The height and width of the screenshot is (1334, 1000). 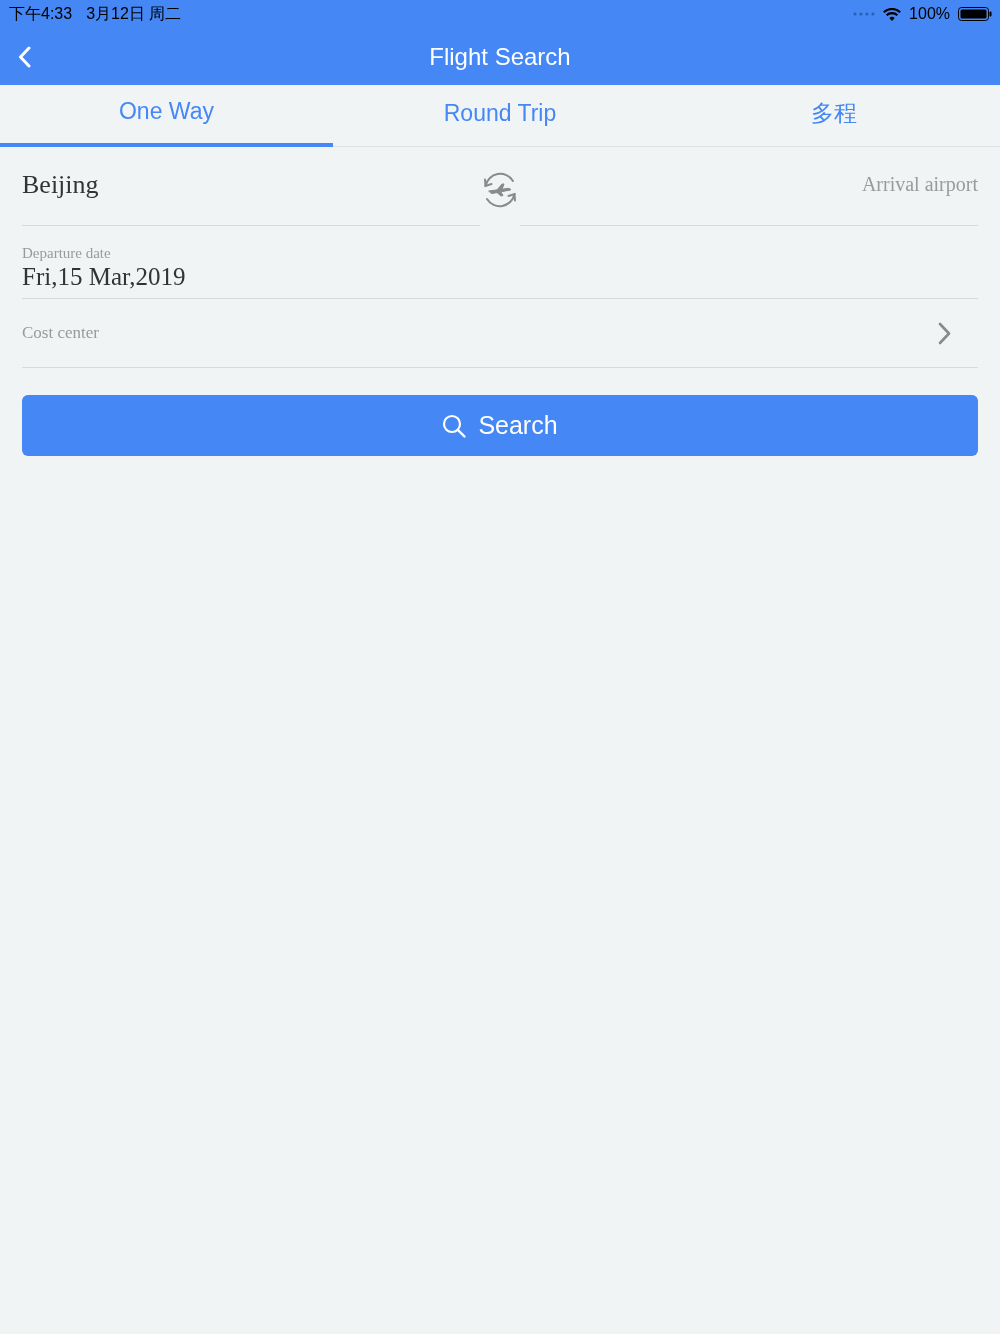 What do you see at coordinates (975, 14) in the screenshot?
I see `battery-icon` at bounding box center [975, 14].